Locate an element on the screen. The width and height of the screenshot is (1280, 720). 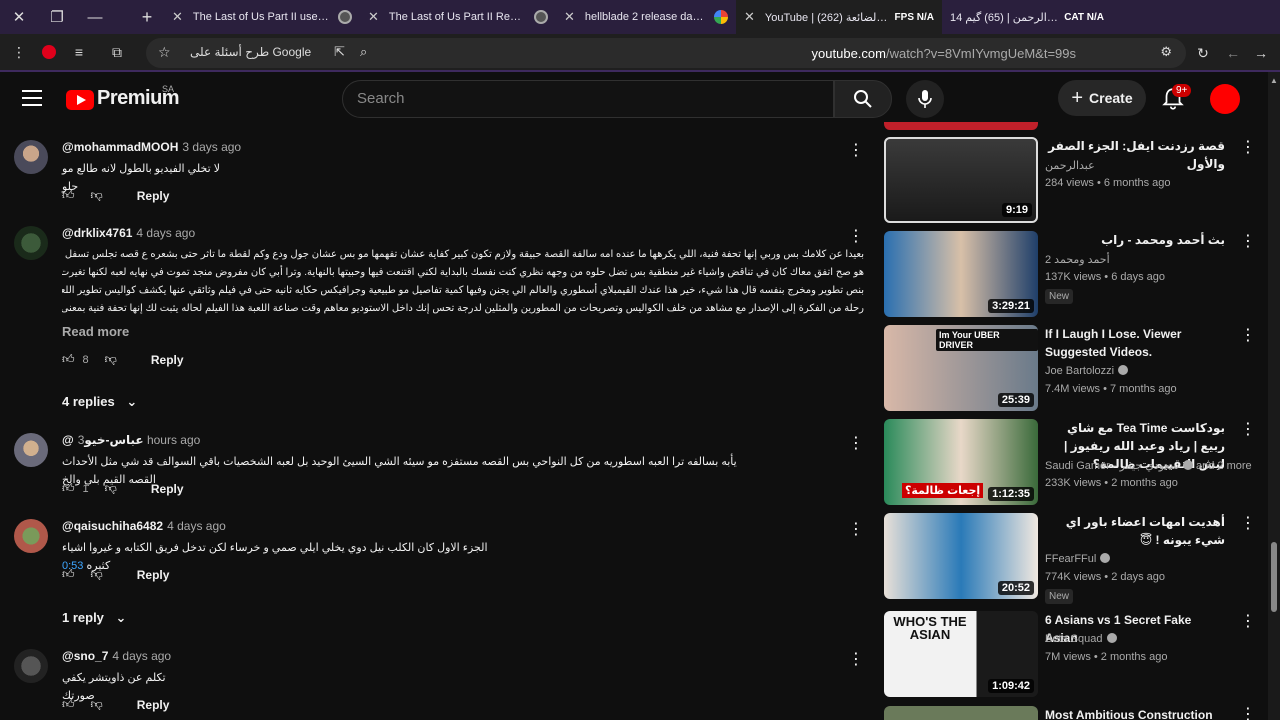
zoom-icon: ⌕ is located at coordinates (363, 52).